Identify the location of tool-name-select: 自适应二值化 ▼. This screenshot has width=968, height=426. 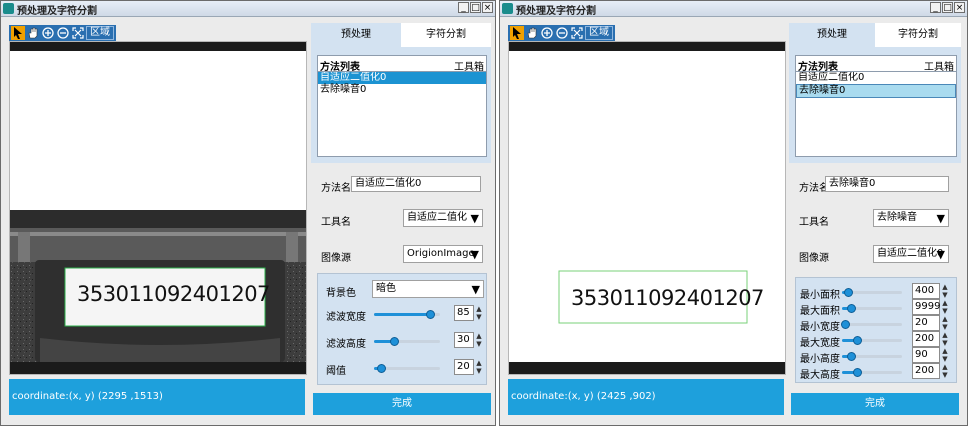
(443, 218).